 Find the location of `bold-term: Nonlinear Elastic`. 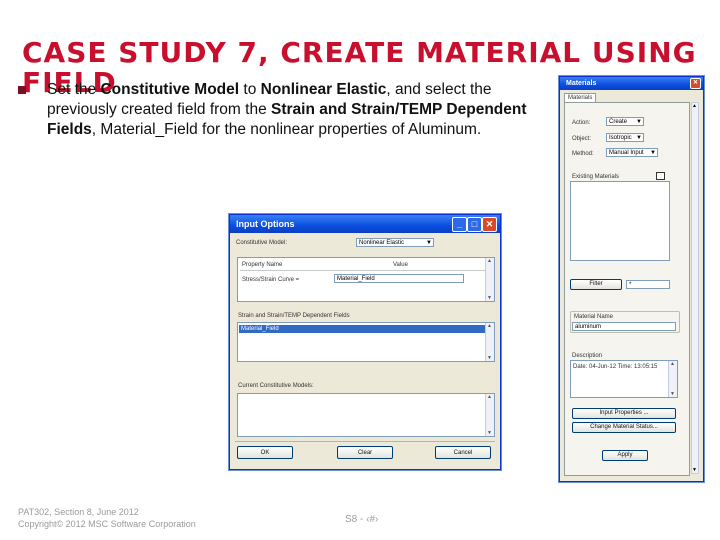

bold-term: Nonlinear Elastic is located at coordinates (323, 89).